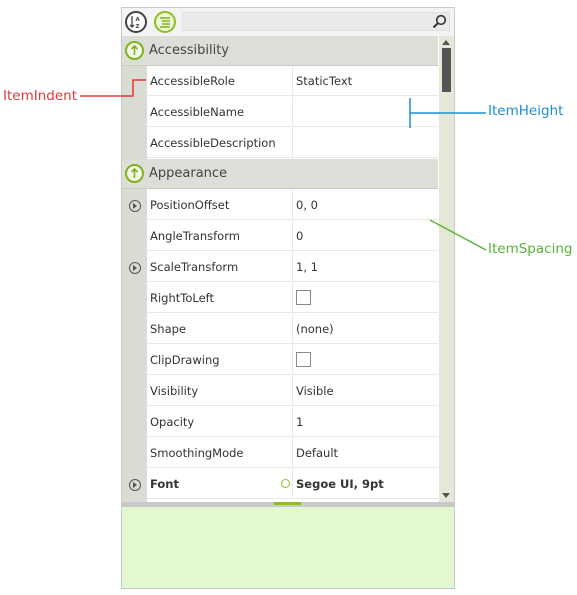  What do you see at coordinates (303, 297) in the screenshot?
I see `right-to-left-checkbox` at bounding box center [303, 297].